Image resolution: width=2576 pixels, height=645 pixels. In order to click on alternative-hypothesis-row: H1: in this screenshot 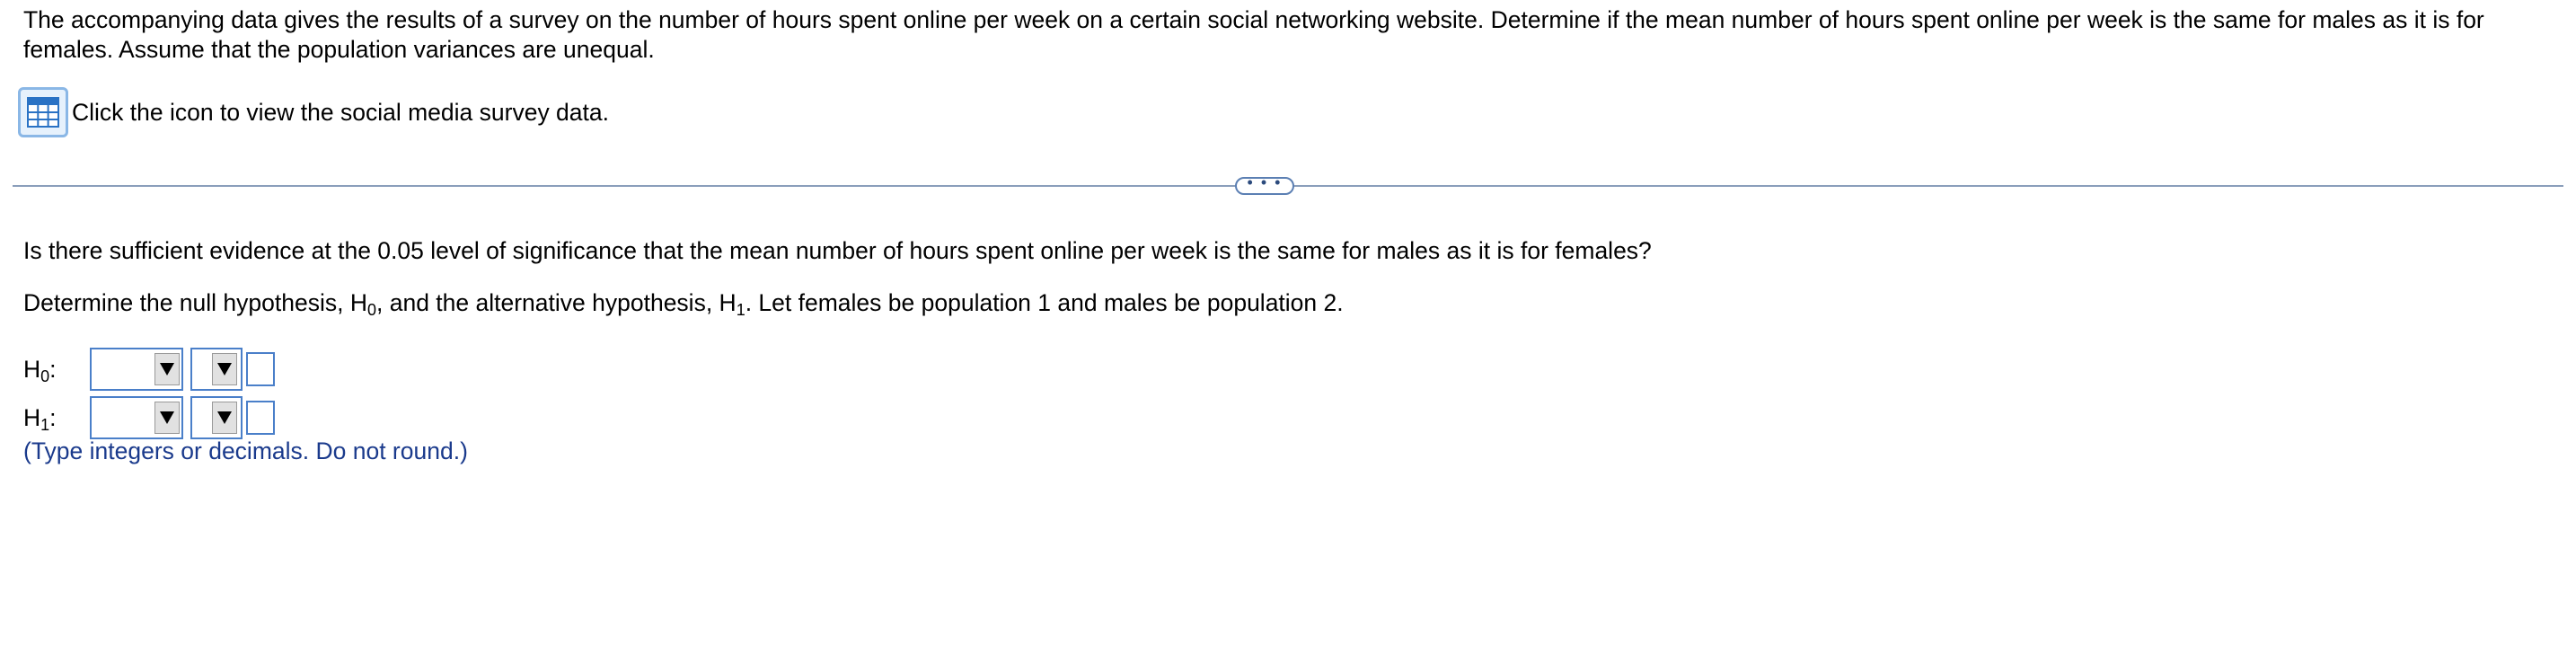, I will do `click(149, 418)`.